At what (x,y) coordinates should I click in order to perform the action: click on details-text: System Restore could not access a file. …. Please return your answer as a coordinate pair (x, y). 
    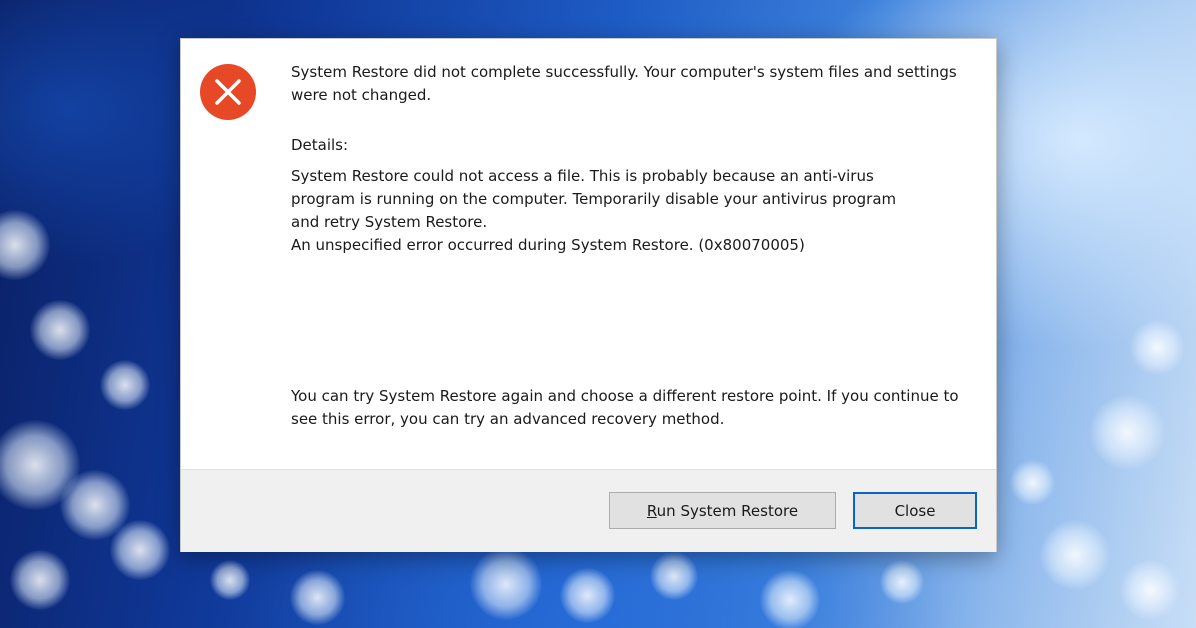
    Looking at the image, I should click on (636, 211).